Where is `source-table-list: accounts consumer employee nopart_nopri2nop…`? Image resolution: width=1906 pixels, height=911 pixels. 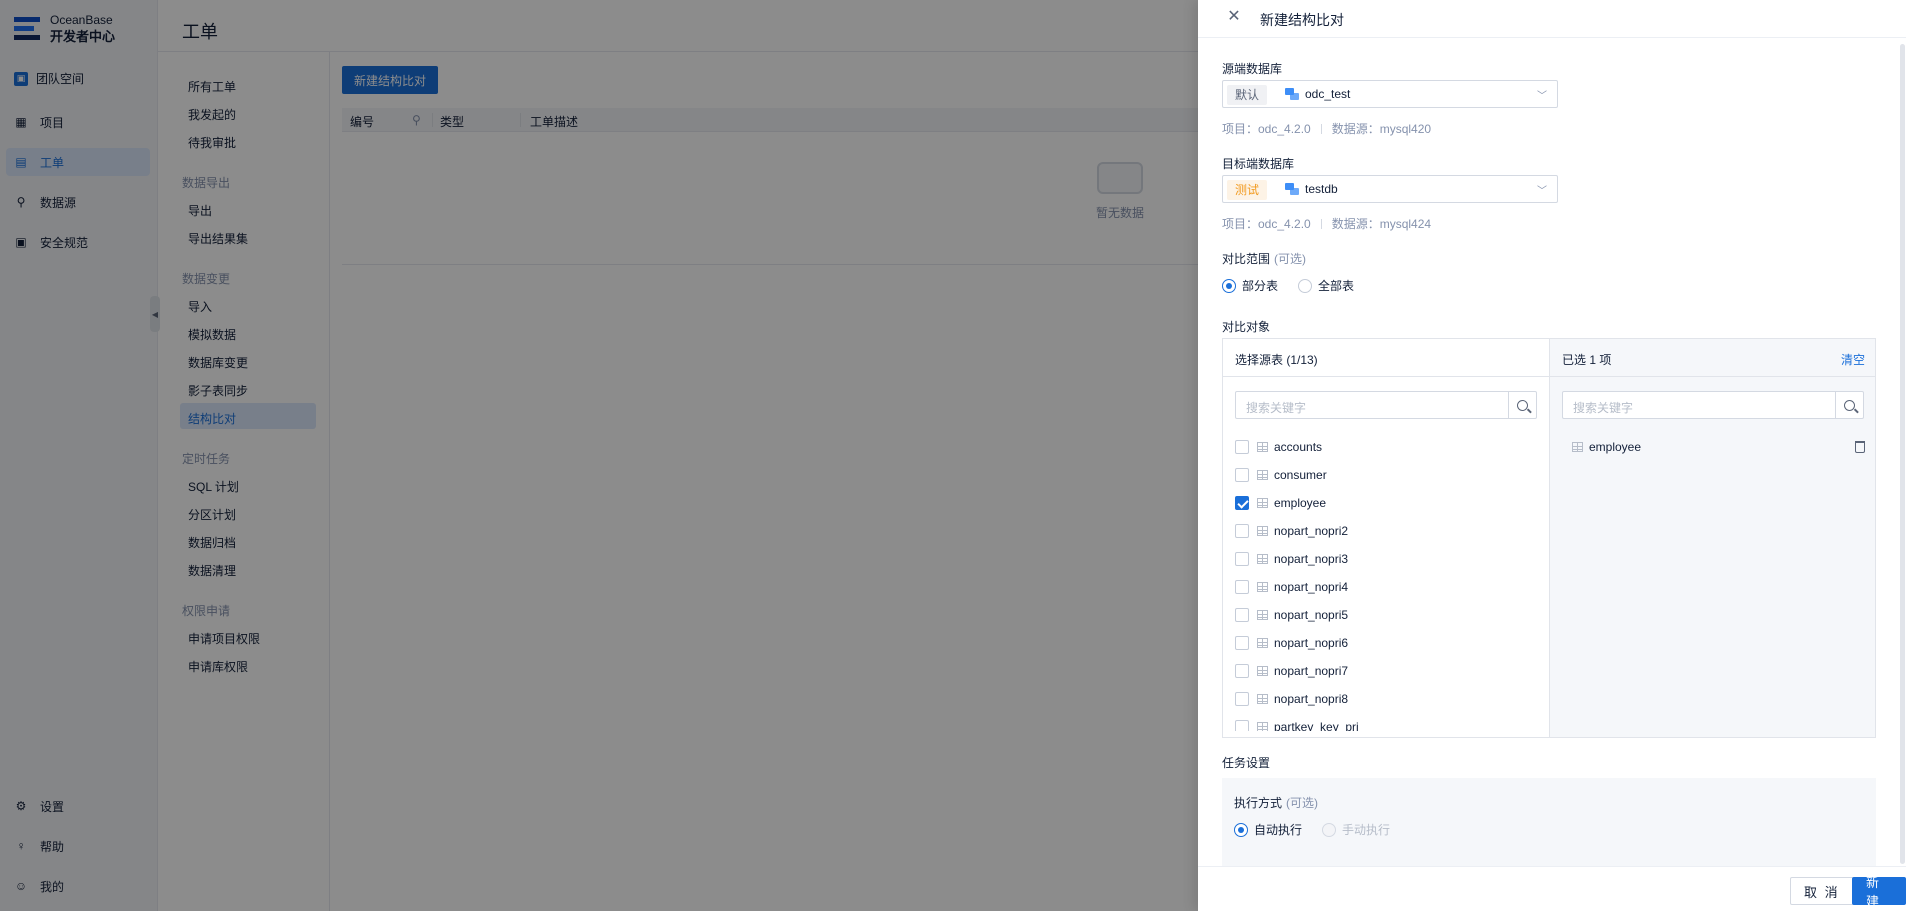
source-table-list: accounts consumer employee nopart_nopri2nop… is located at coordinates (1386, 582).